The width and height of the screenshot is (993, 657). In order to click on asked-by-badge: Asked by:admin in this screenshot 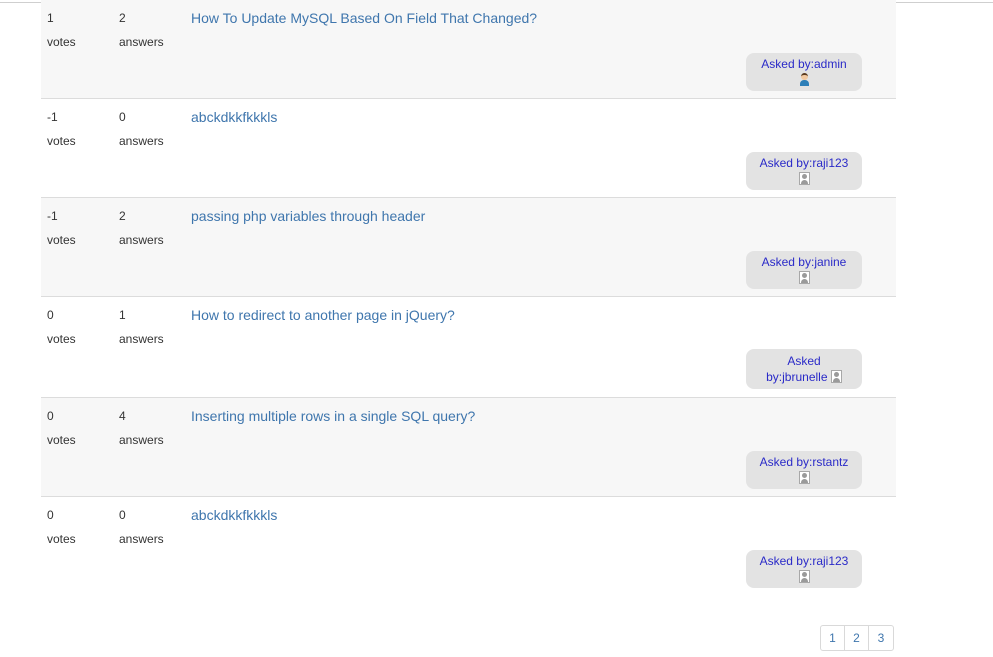, I will do `click(804, 72)`.